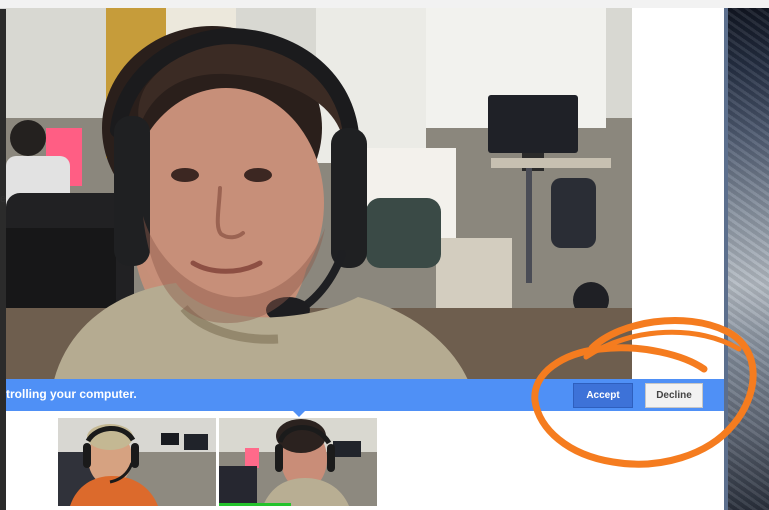 Image resolution: width=769 pixels, height=510 pixels. What do you see at coordinates (674, 395) in the screenshot?
I see `decline-button: Decline` at bounding box center [674, 395].